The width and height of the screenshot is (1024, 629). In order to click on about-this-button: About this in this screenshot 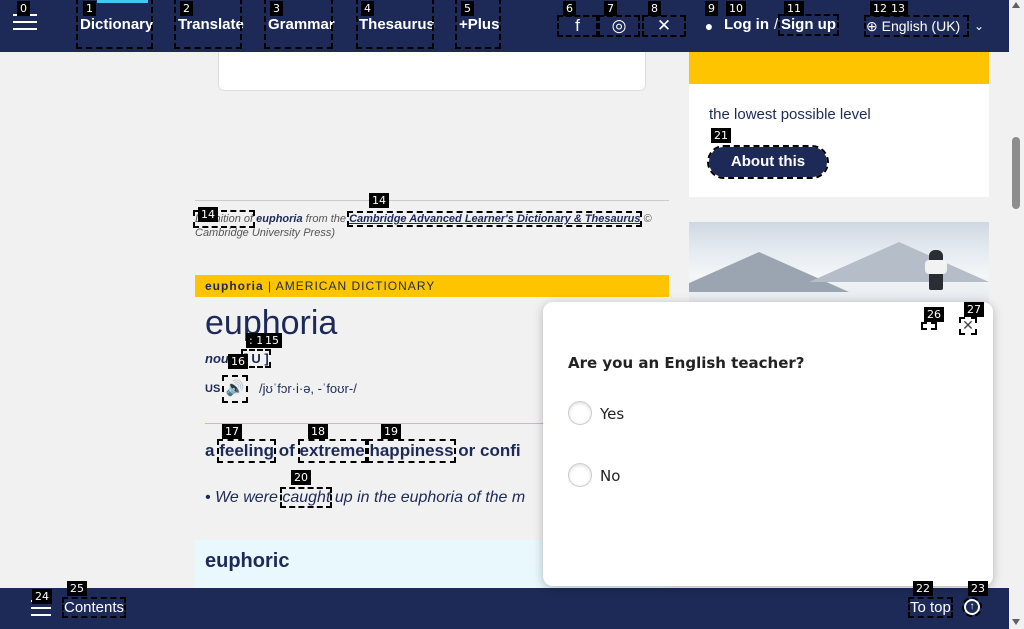, I will do `click(768, 162)`.